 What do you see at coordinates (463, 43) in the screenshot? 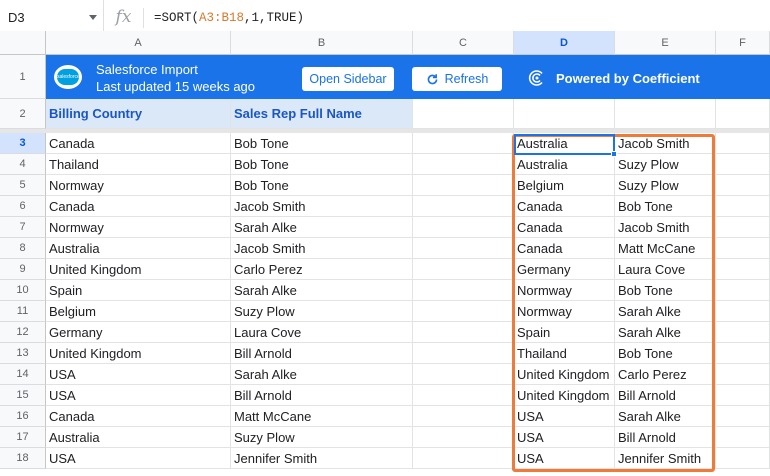
I see `column-header-c: C` at bounding box center [463, 43].